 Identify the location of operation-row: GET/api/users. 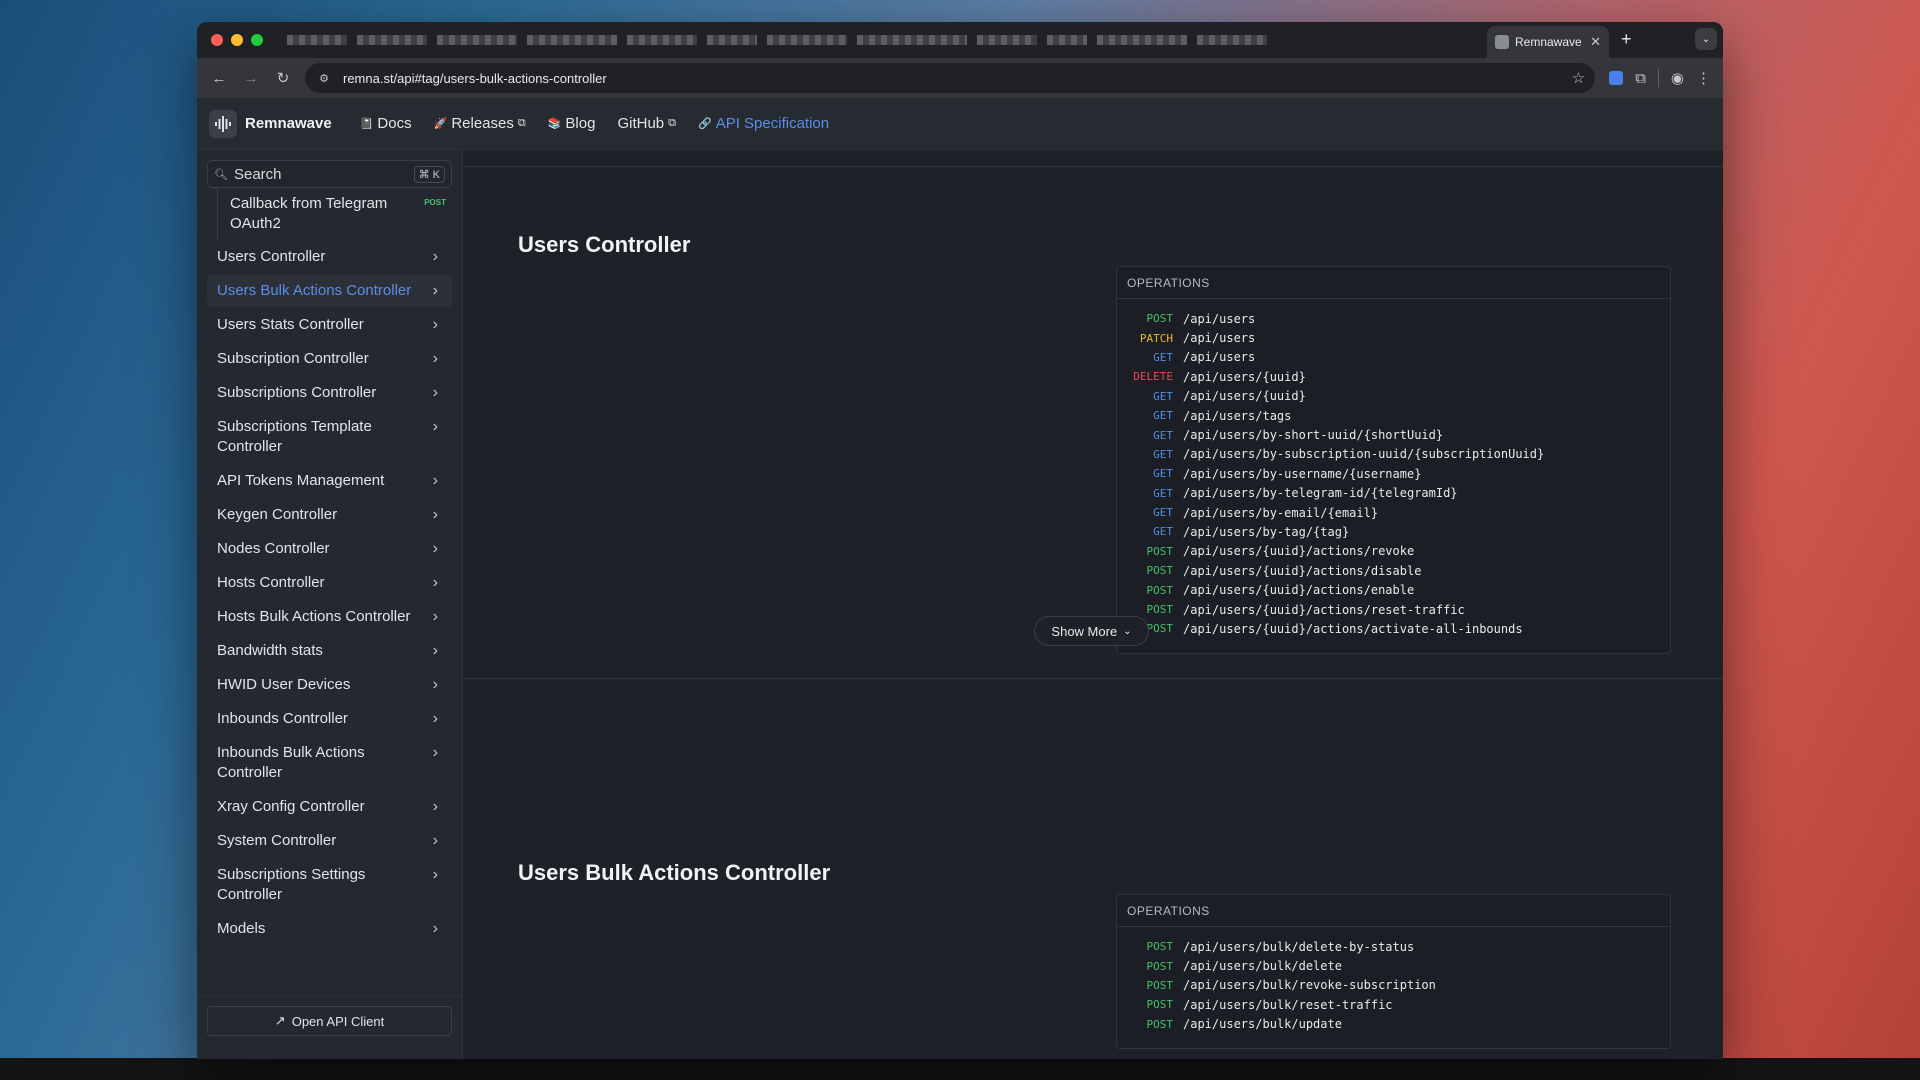
(1393, 357).